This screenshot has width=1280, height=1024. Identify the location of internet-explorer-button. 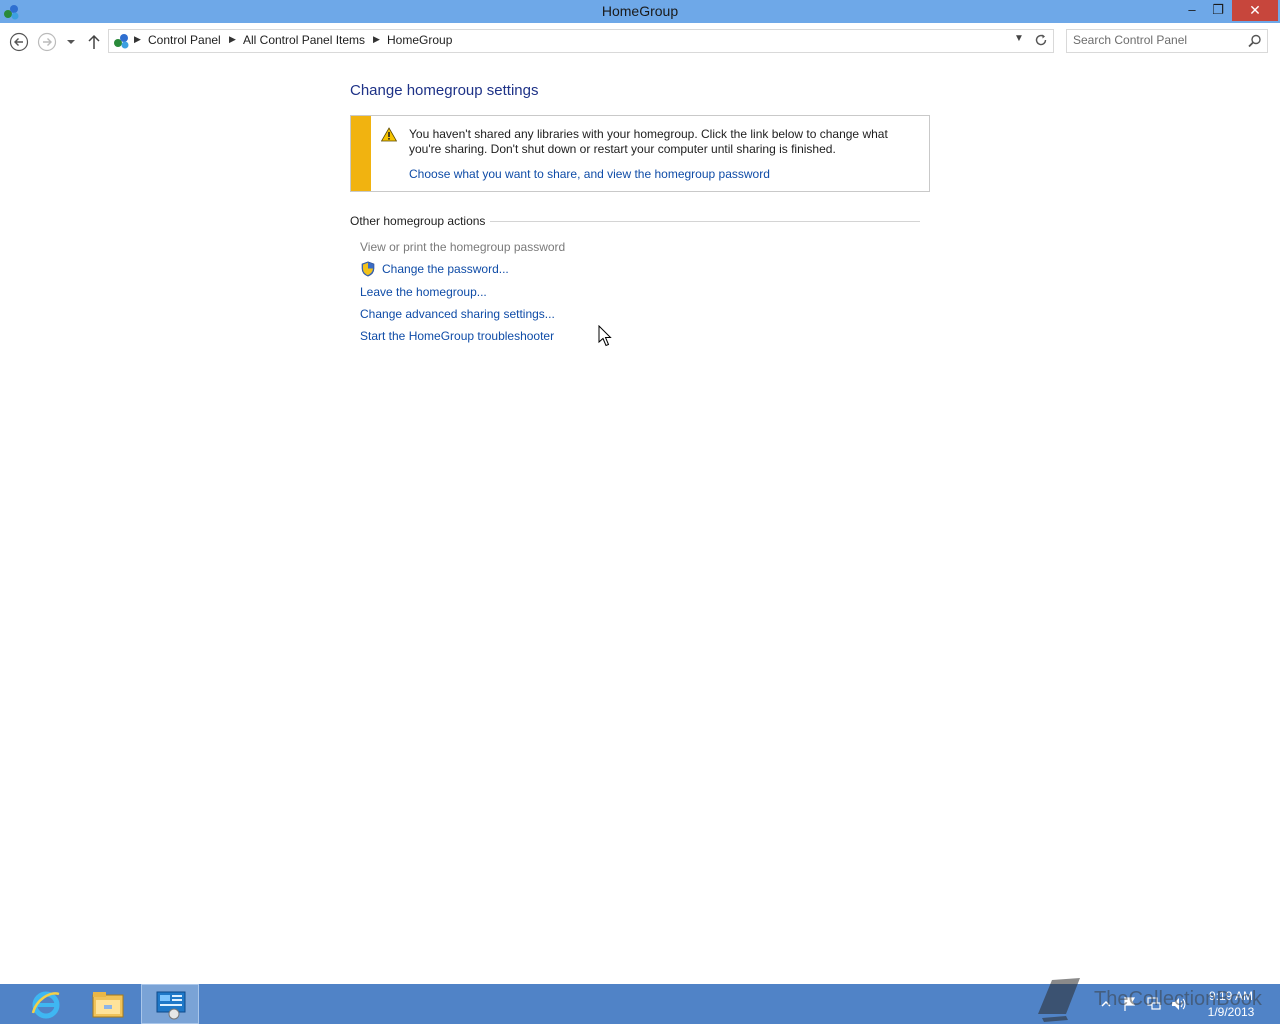
(46, 1004).